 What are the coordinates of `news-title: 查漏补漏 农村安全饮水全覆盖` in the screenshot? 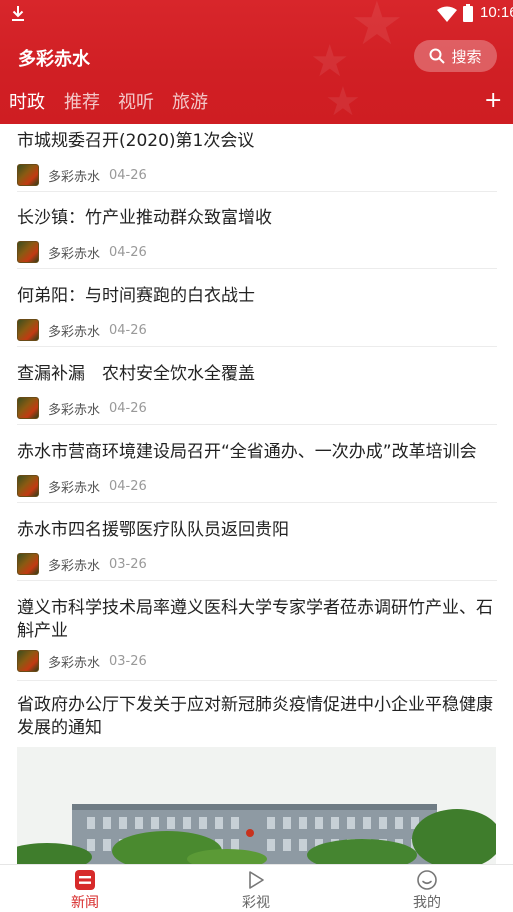 It's located at (136, 374).